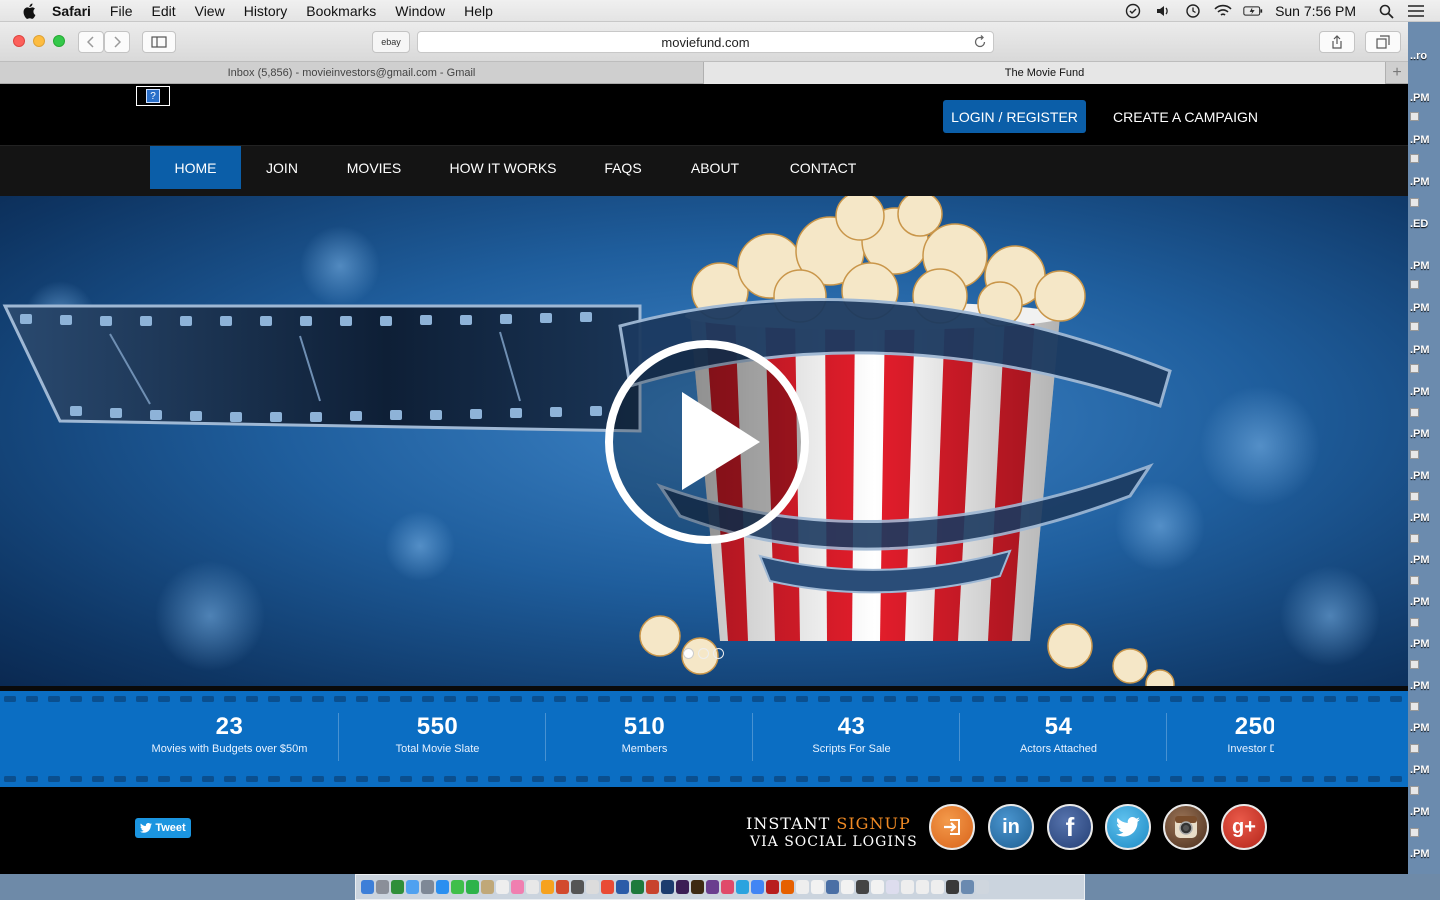 This screenshot has width=1440, height=900. I want to click on menu-bookmarks: Bookmarks, so click(341, 11).